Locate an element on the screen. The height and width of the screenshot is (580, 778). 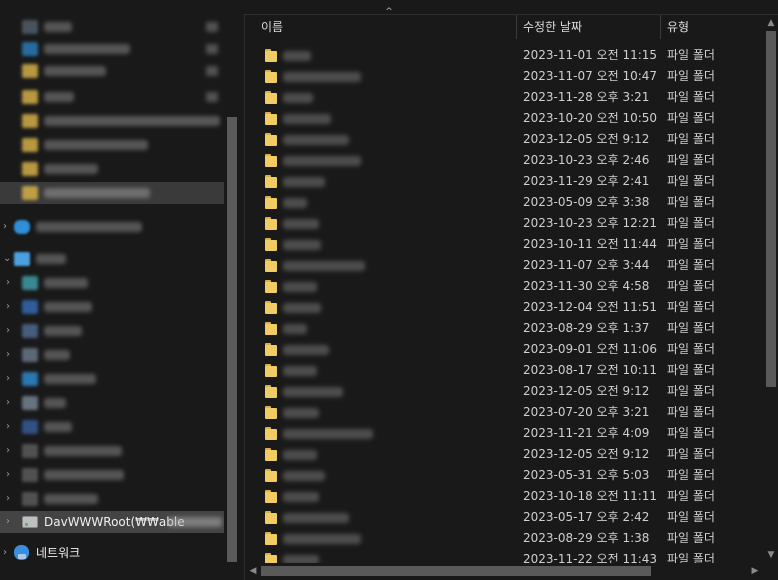
quick-access-item-selected is located at coordinates (112, 193).